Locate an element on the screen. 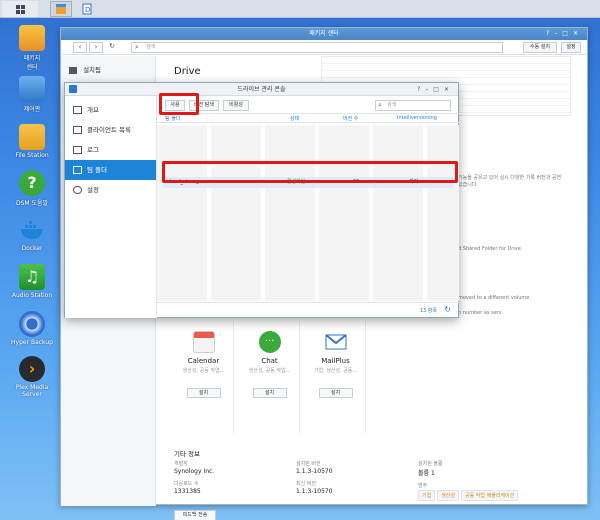 This screenshot has width=600, height=520. table-header: 팀 폴더 상태 버전 수 Intelliversioning is located at coordinates (308, 118).